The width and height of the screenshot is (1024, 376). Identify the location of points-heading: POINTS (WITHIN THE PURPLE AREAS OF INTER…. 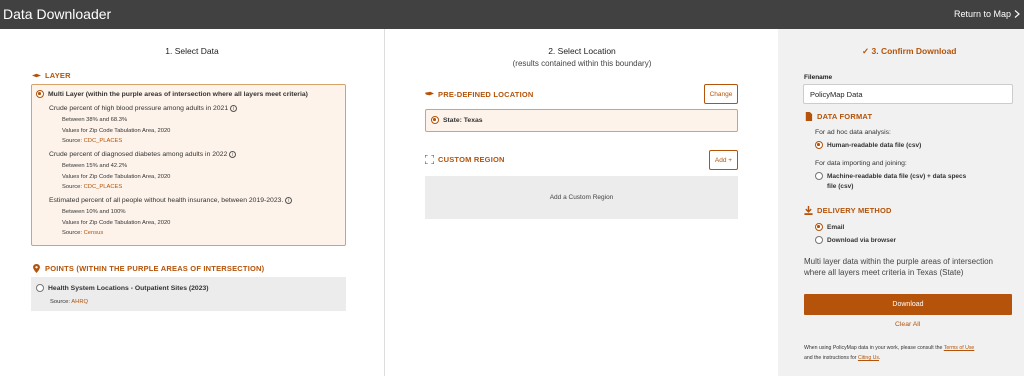
(148, 268).